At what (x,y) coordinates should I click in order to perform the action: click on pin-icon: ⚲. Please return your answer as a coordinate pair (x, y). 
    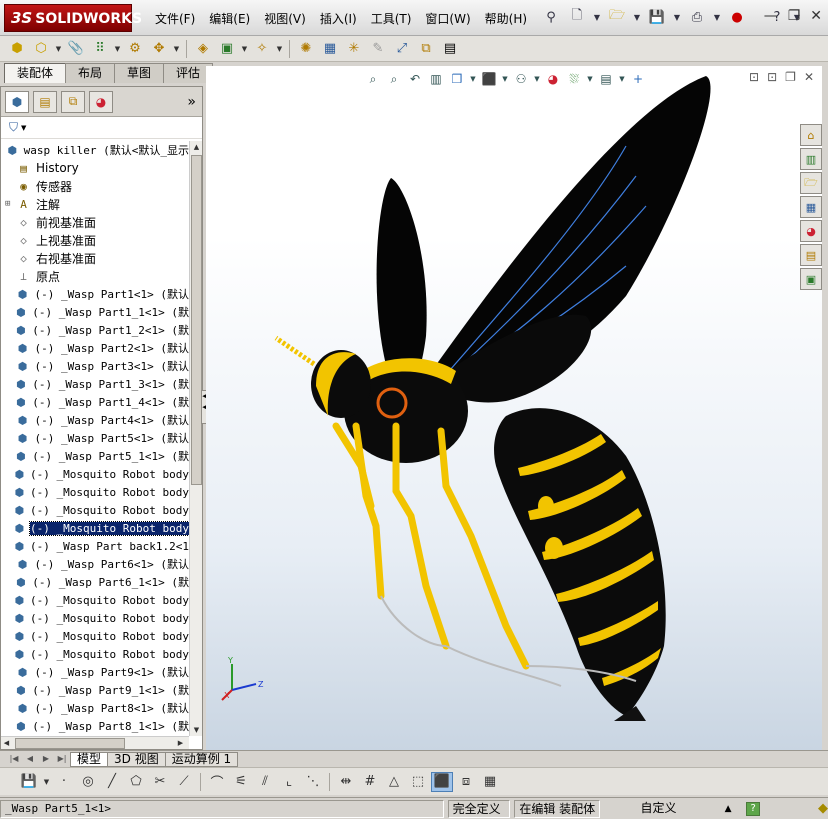
    Looking at the image, I should click on (551, 17).